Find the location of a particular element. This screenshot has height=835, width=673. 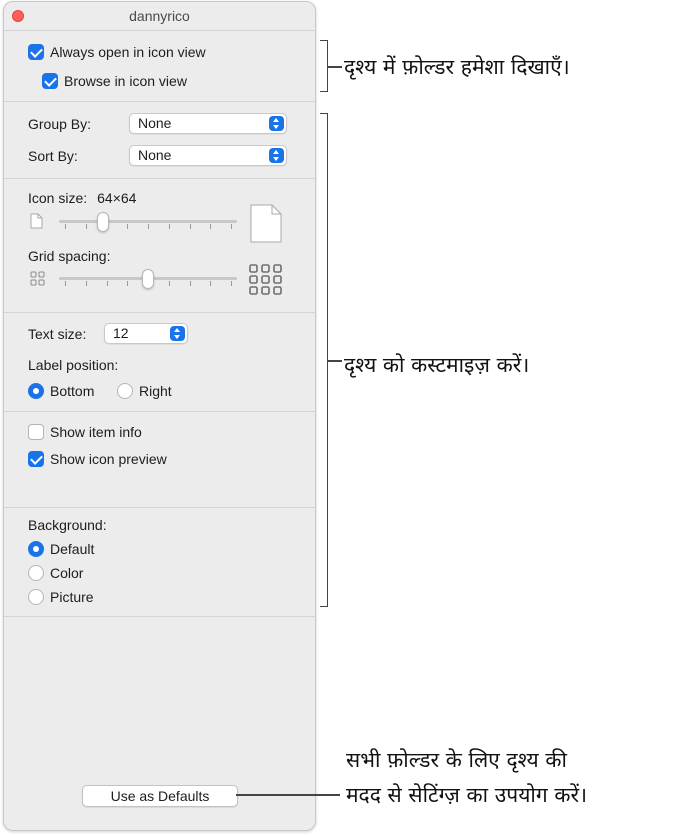

annotation-middle: दृश्य को कस्टमाइज़ करें। is located at coordinates (437, 365).